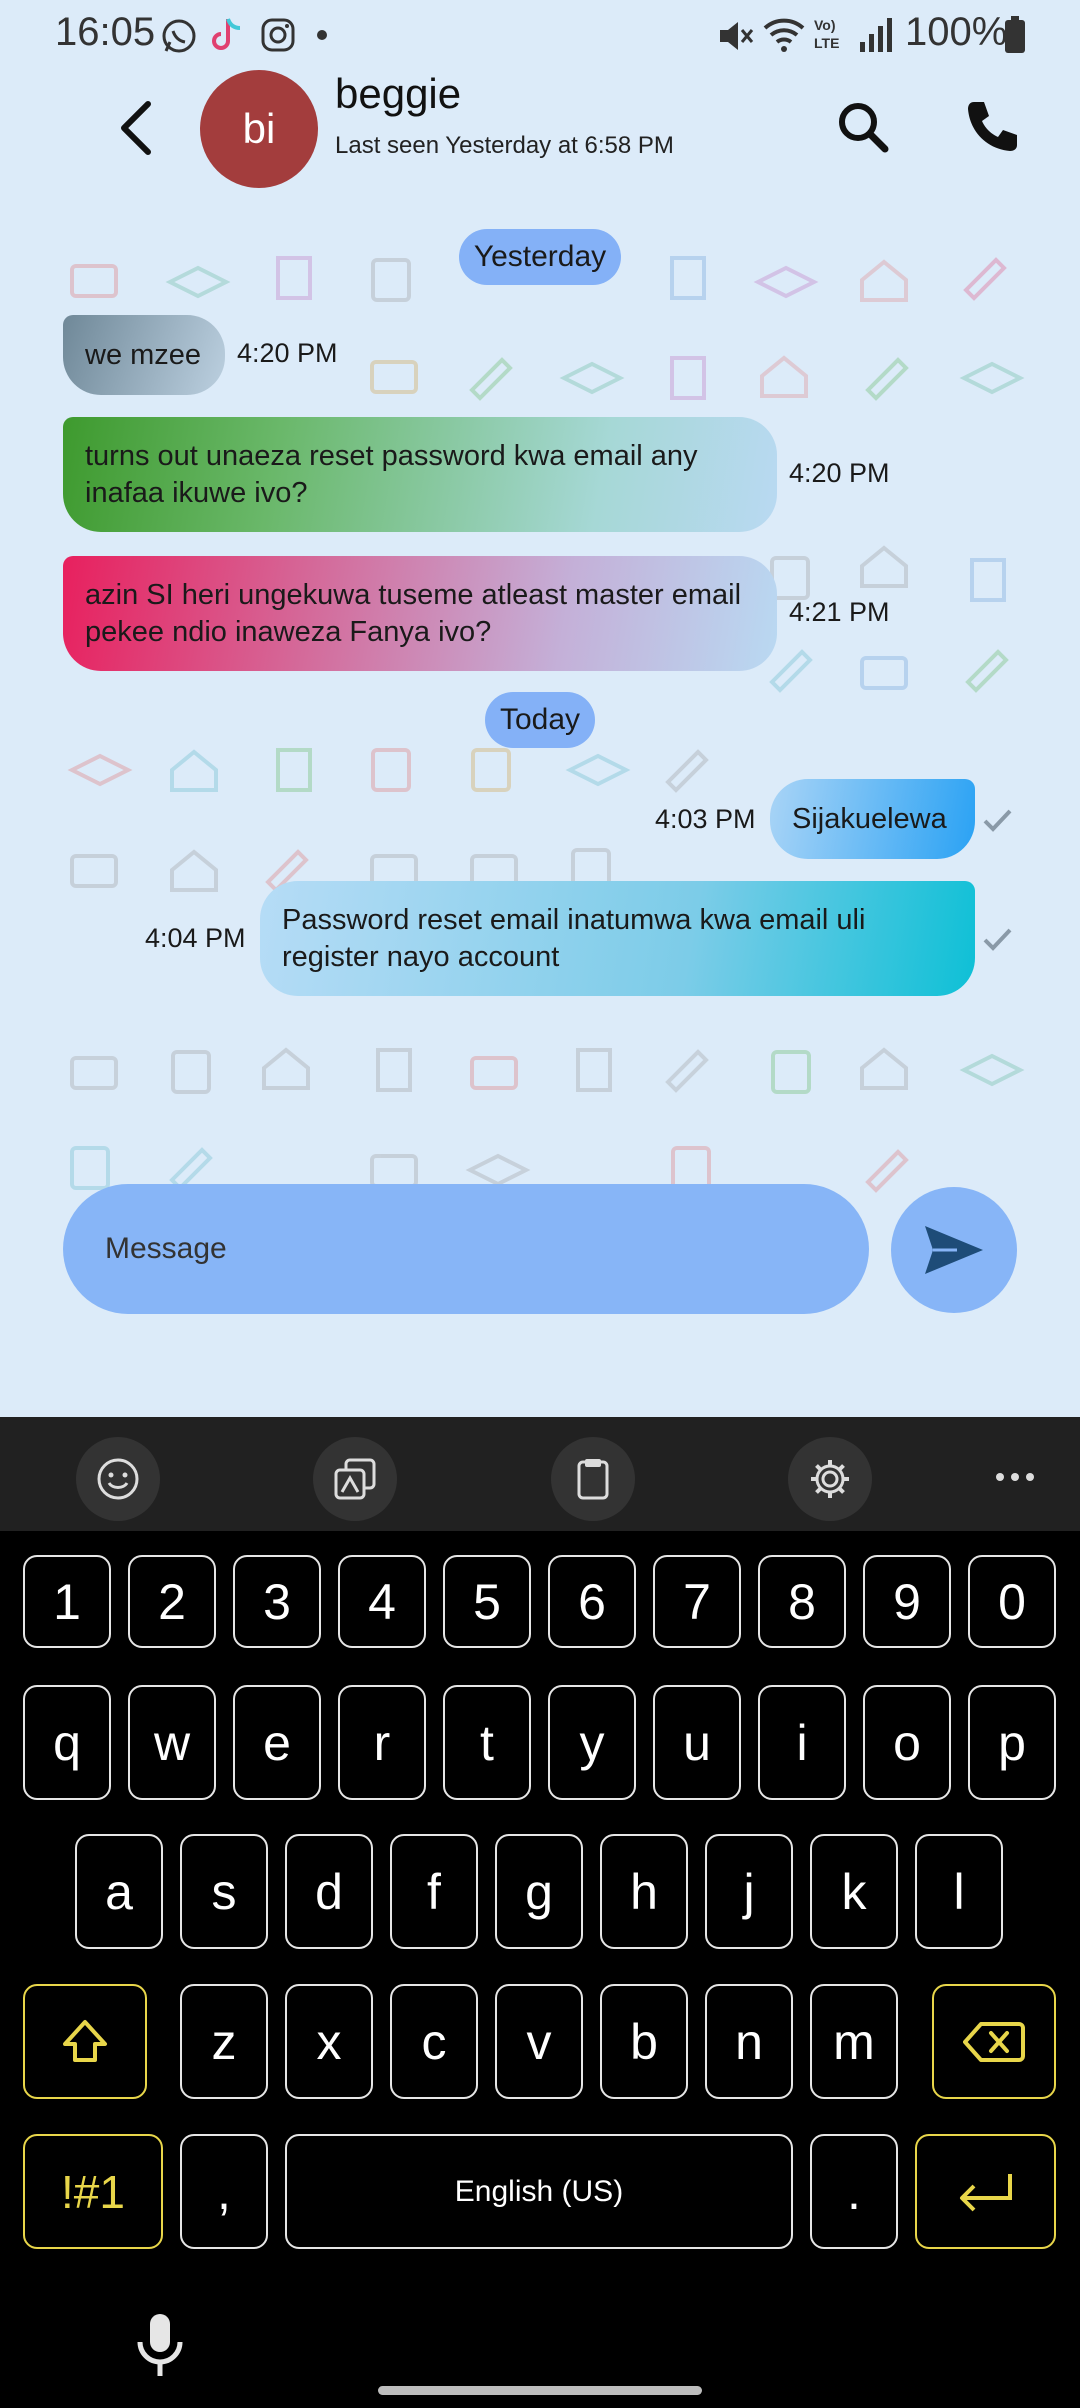  What do you see at coordinates (105, 32) in the screenshot?
I see `status-time: 16:05` at bounding box center [105, 32].